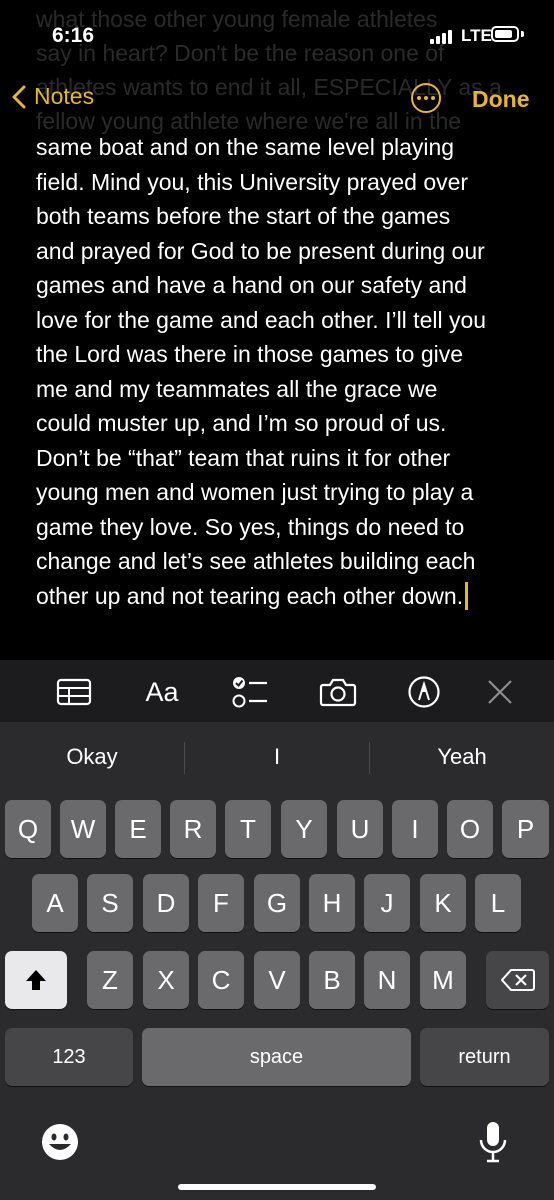  What do you see at coordinates (387, 980) in the screenshot?
I see `key-n: N` at bounding box center [387, 980].